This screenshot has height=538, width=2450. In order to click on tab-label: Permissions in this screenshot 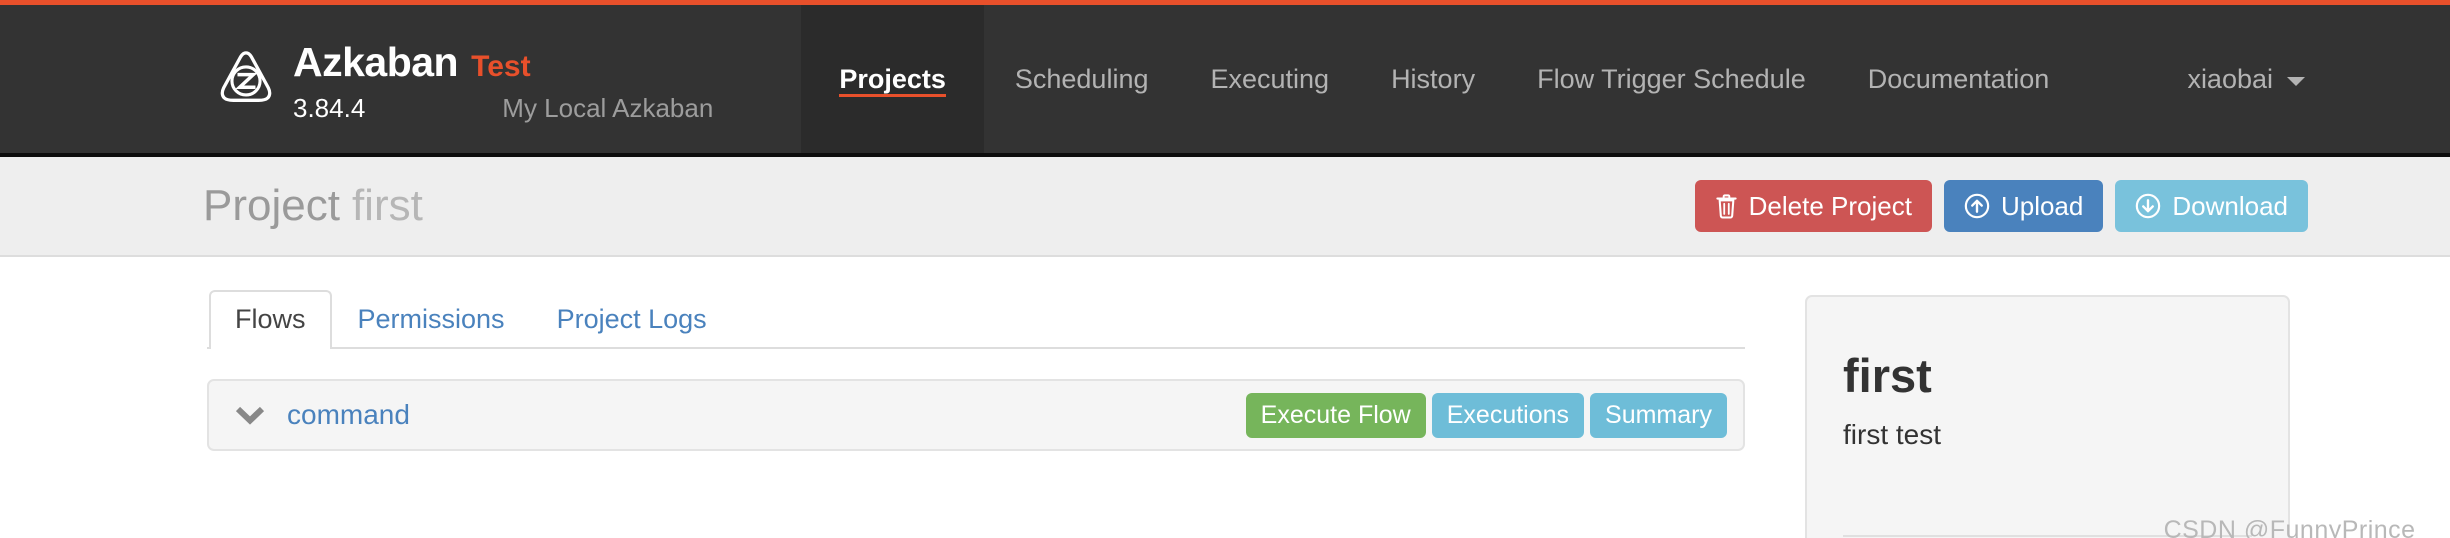, I will do `click(431, 319)`.